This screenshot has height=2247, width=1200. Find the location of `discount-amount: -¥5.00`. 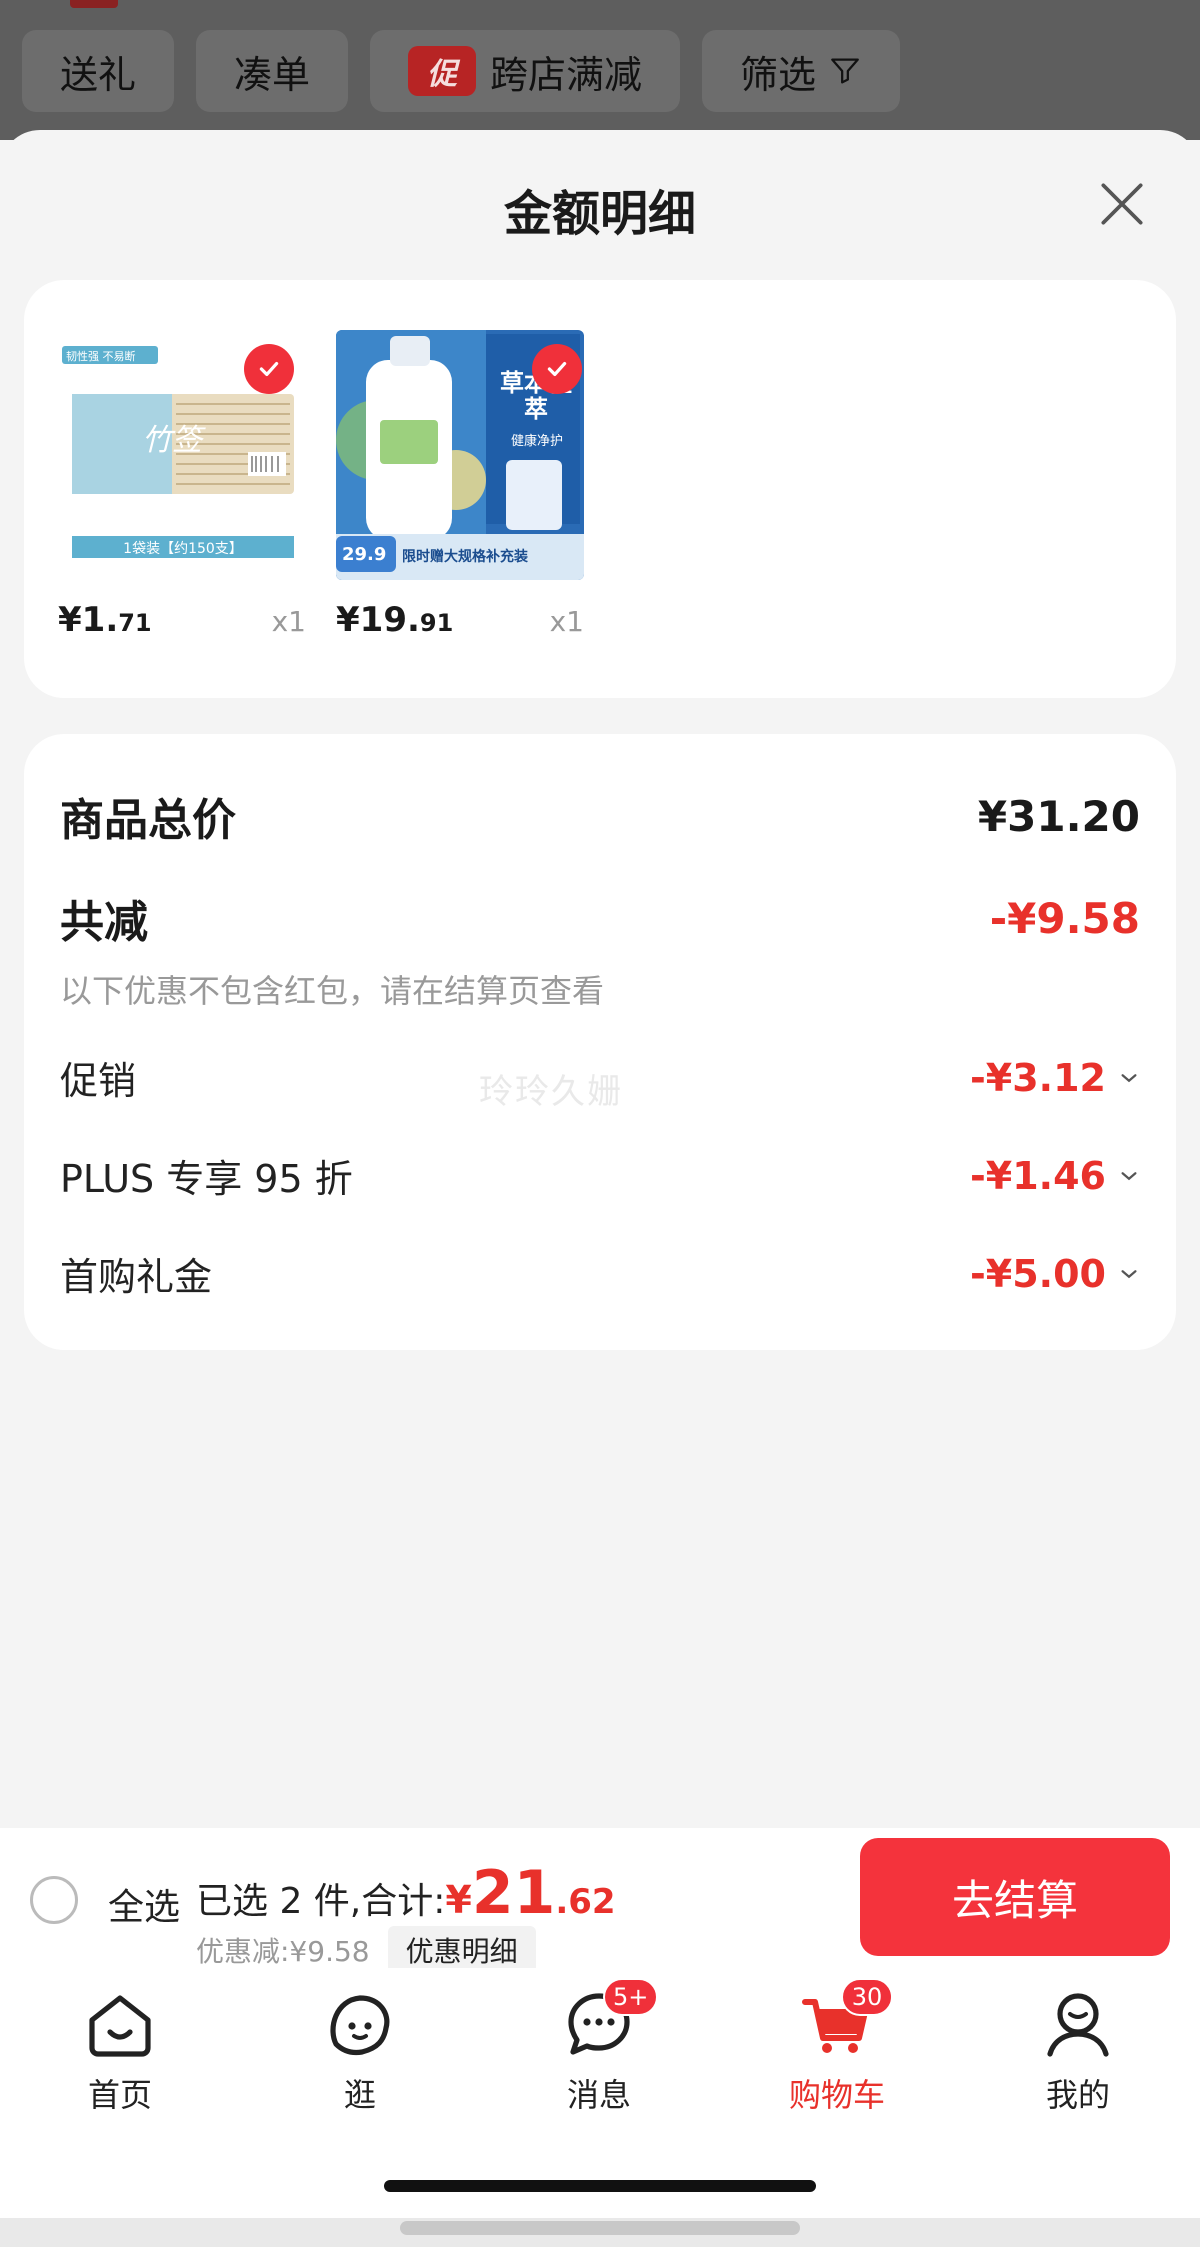

discount-amount: -¥5.00 is located at coordinates (1038, 1273).